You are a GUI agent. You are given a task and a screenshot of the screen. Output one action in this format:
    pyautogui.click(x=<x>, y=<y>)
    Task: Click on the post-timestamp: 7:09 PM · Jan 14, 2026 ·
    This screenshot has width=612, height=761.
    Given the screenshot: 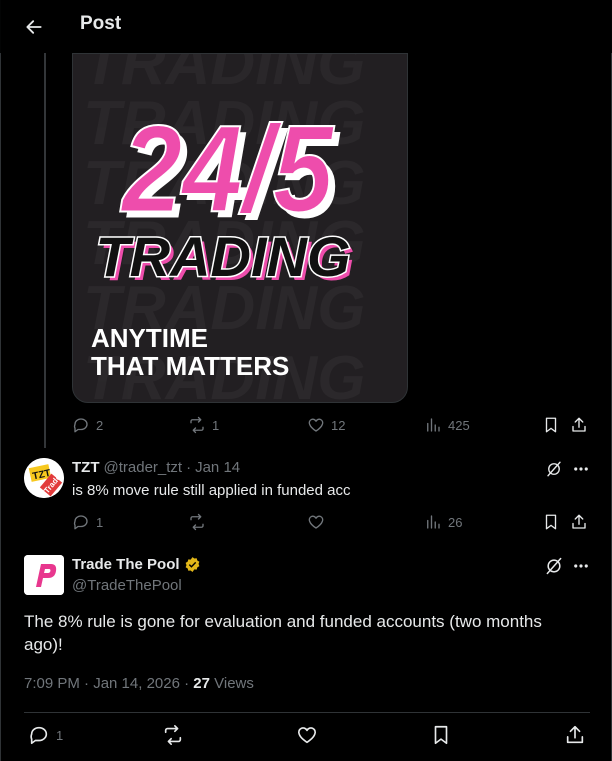 What is the action you would take?
    pyautogui.click(x=106, y=683)
    